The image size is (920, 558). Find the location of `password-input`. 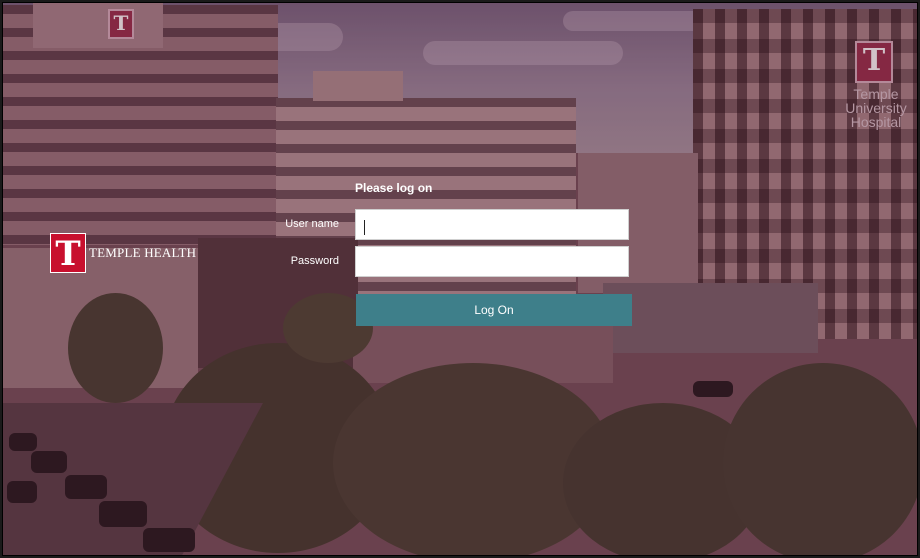

password-input is located at coordinates (492, 261).